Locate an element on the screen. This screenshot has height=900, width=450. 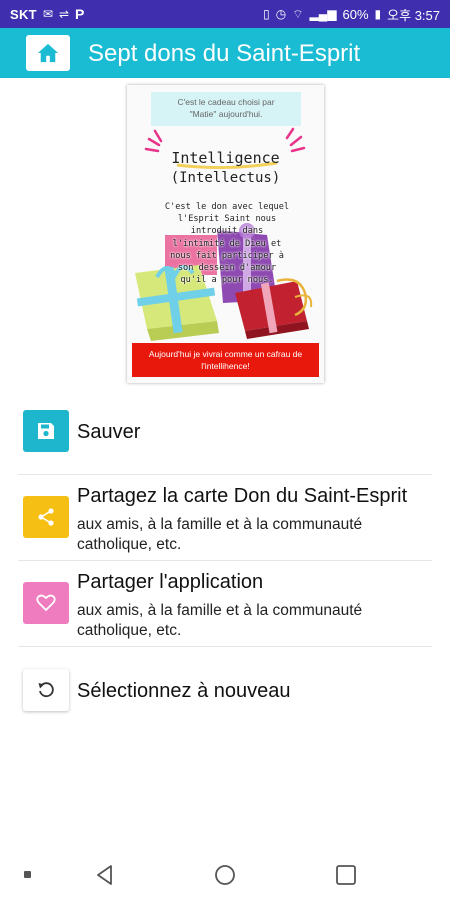
save-label: Sauver is located at coordinates (109, 432).